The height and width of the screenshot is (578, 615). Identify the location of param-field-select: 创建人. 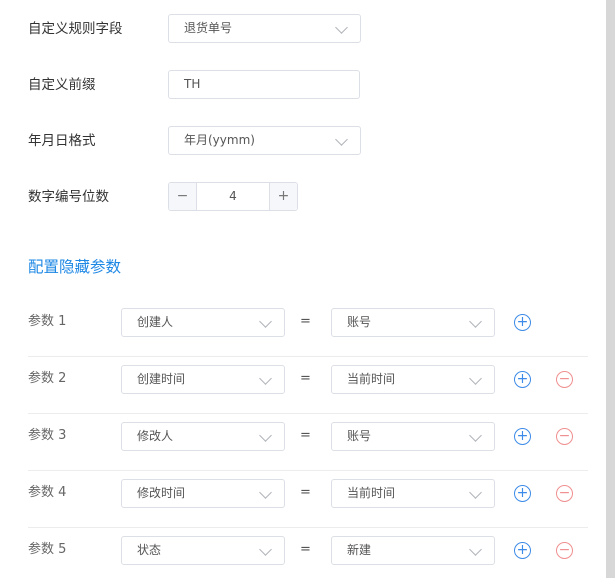
(203, 322).